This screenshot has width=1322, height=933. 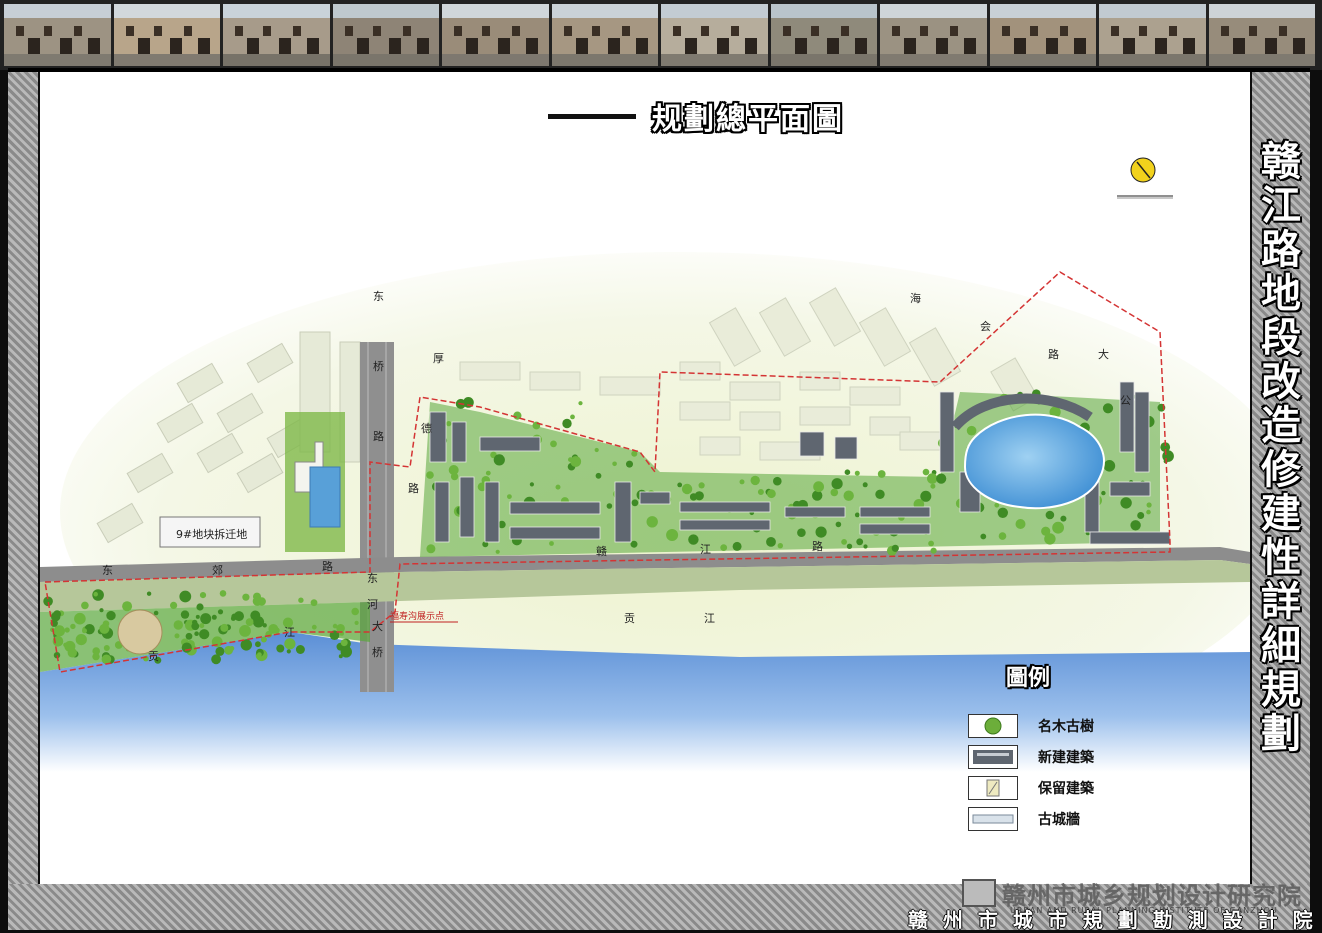 I want to click on title-line, so click(x=592, y=116).